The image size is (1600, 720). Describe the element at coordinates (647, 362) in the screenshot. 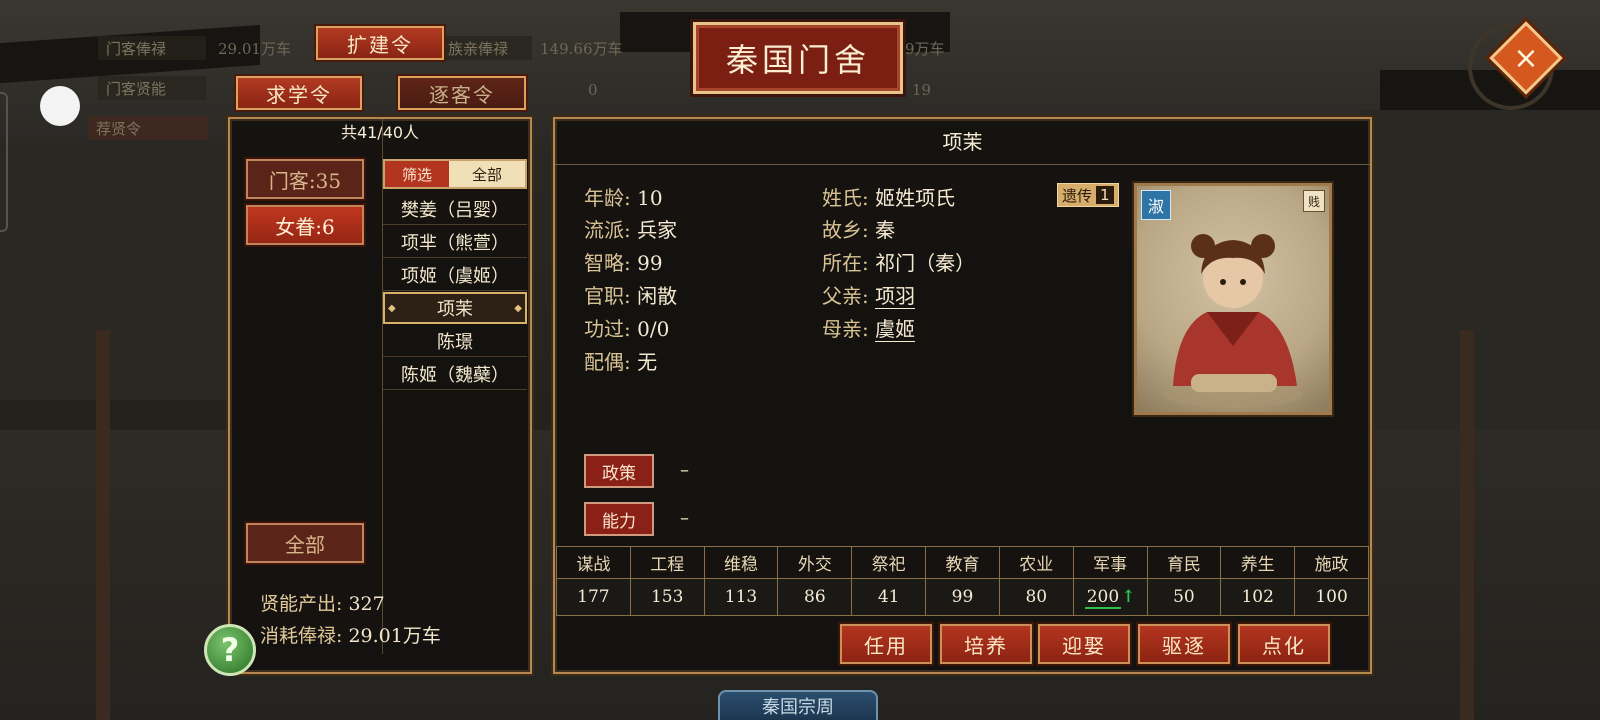

I see `spouse-value: 无` at that location.